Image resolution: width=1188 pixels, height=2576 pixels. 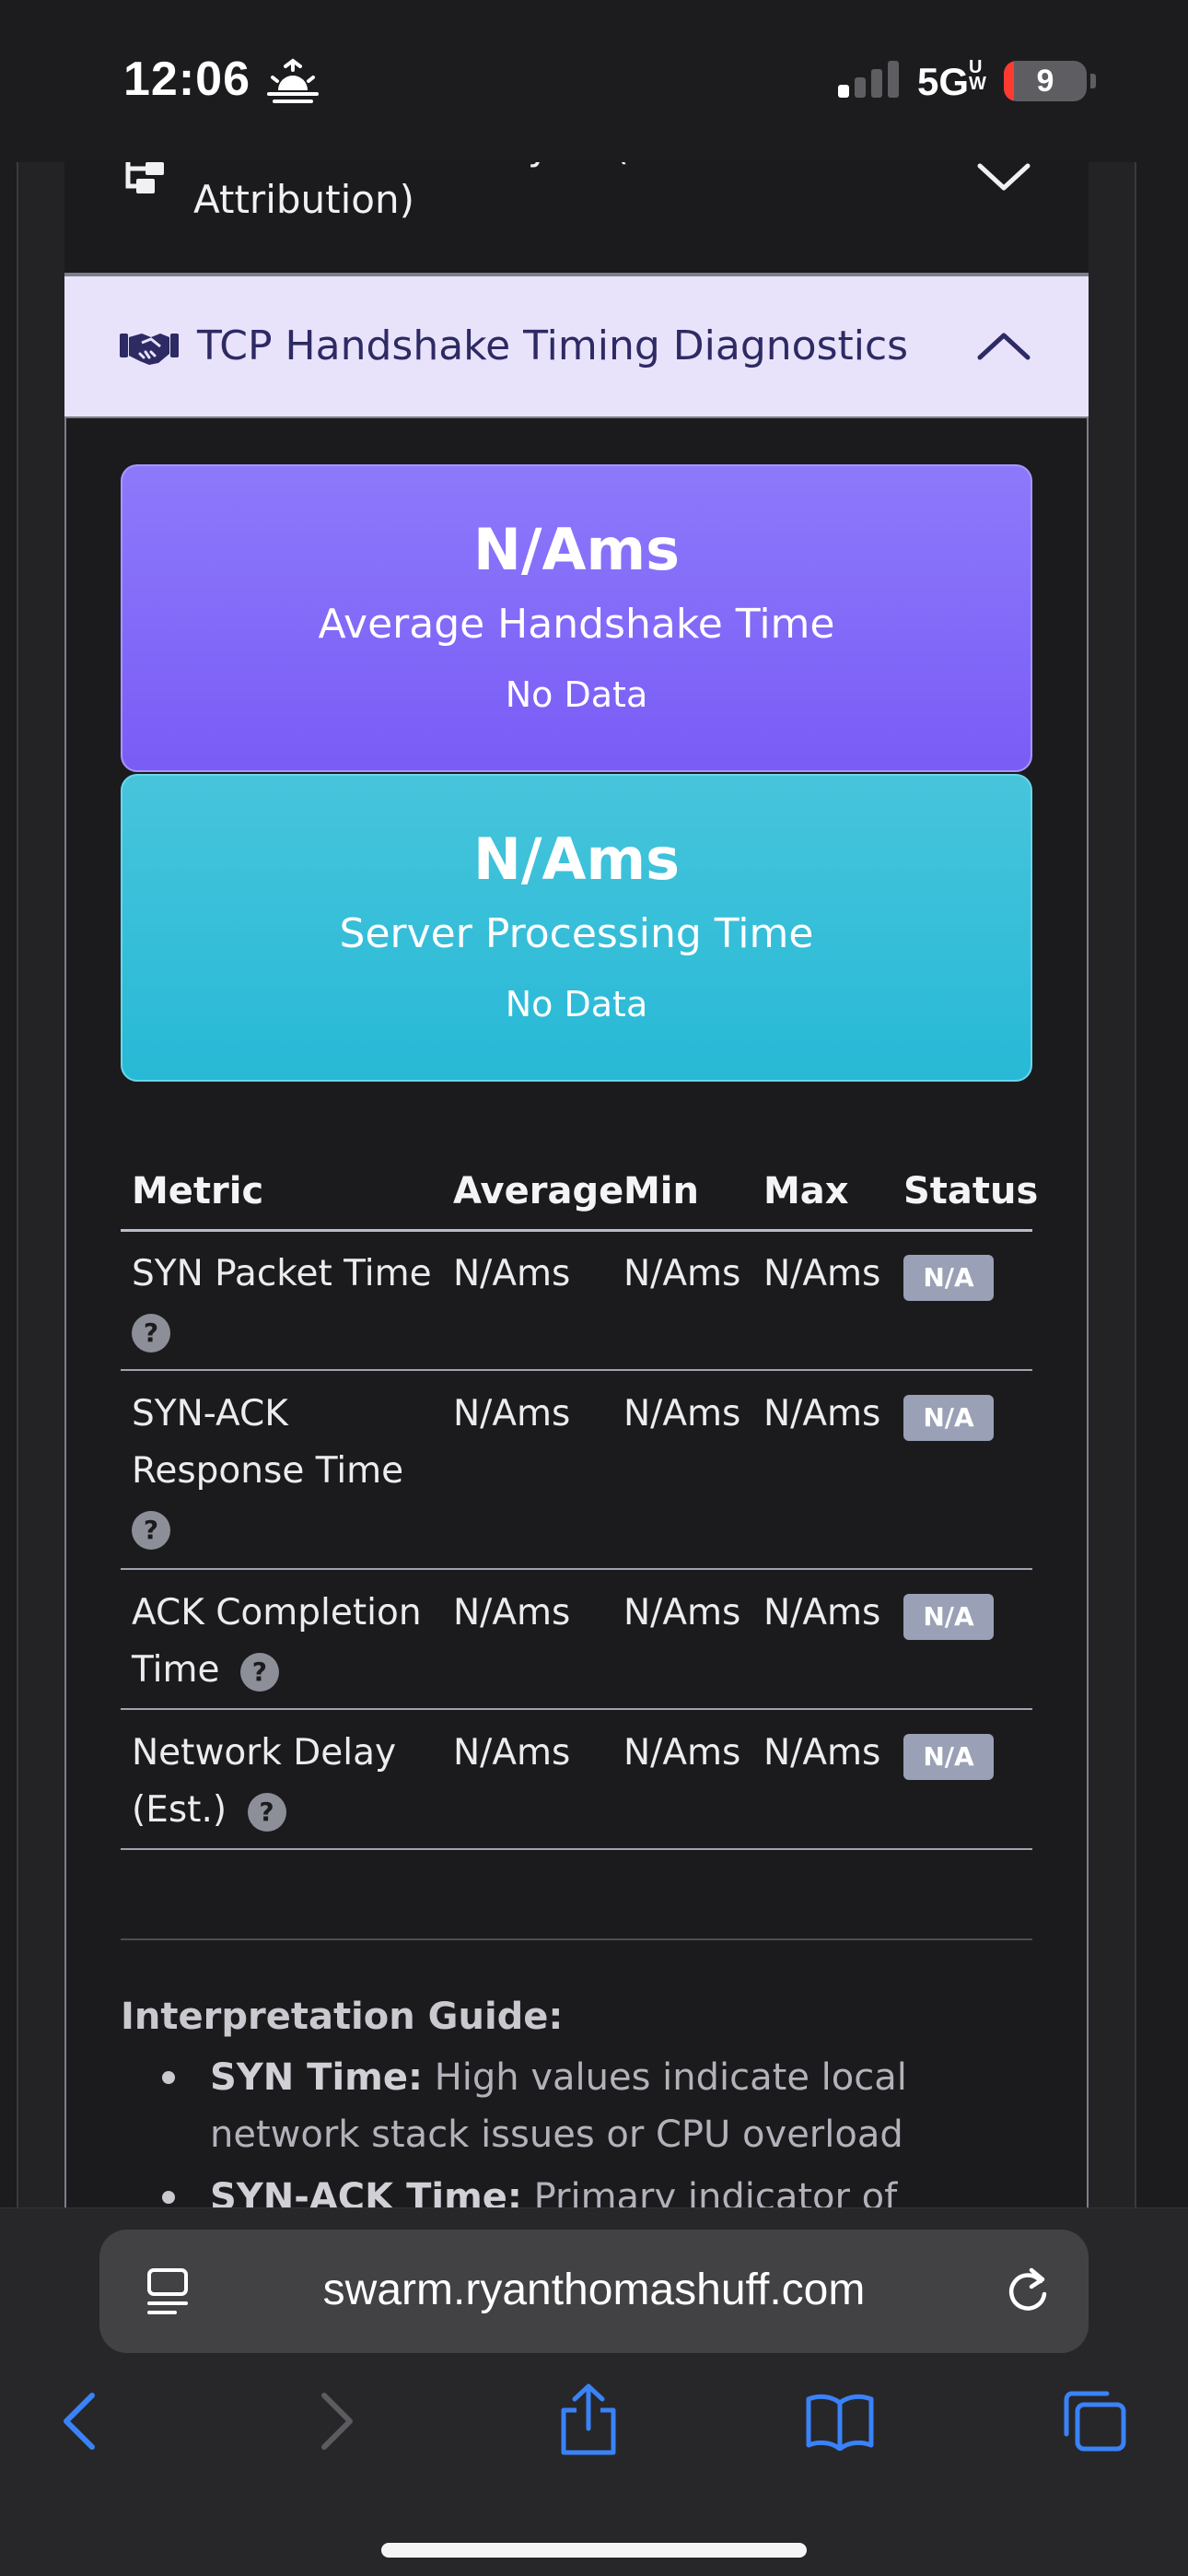 I want to click on share-icon, so click(x=588, y=2419).